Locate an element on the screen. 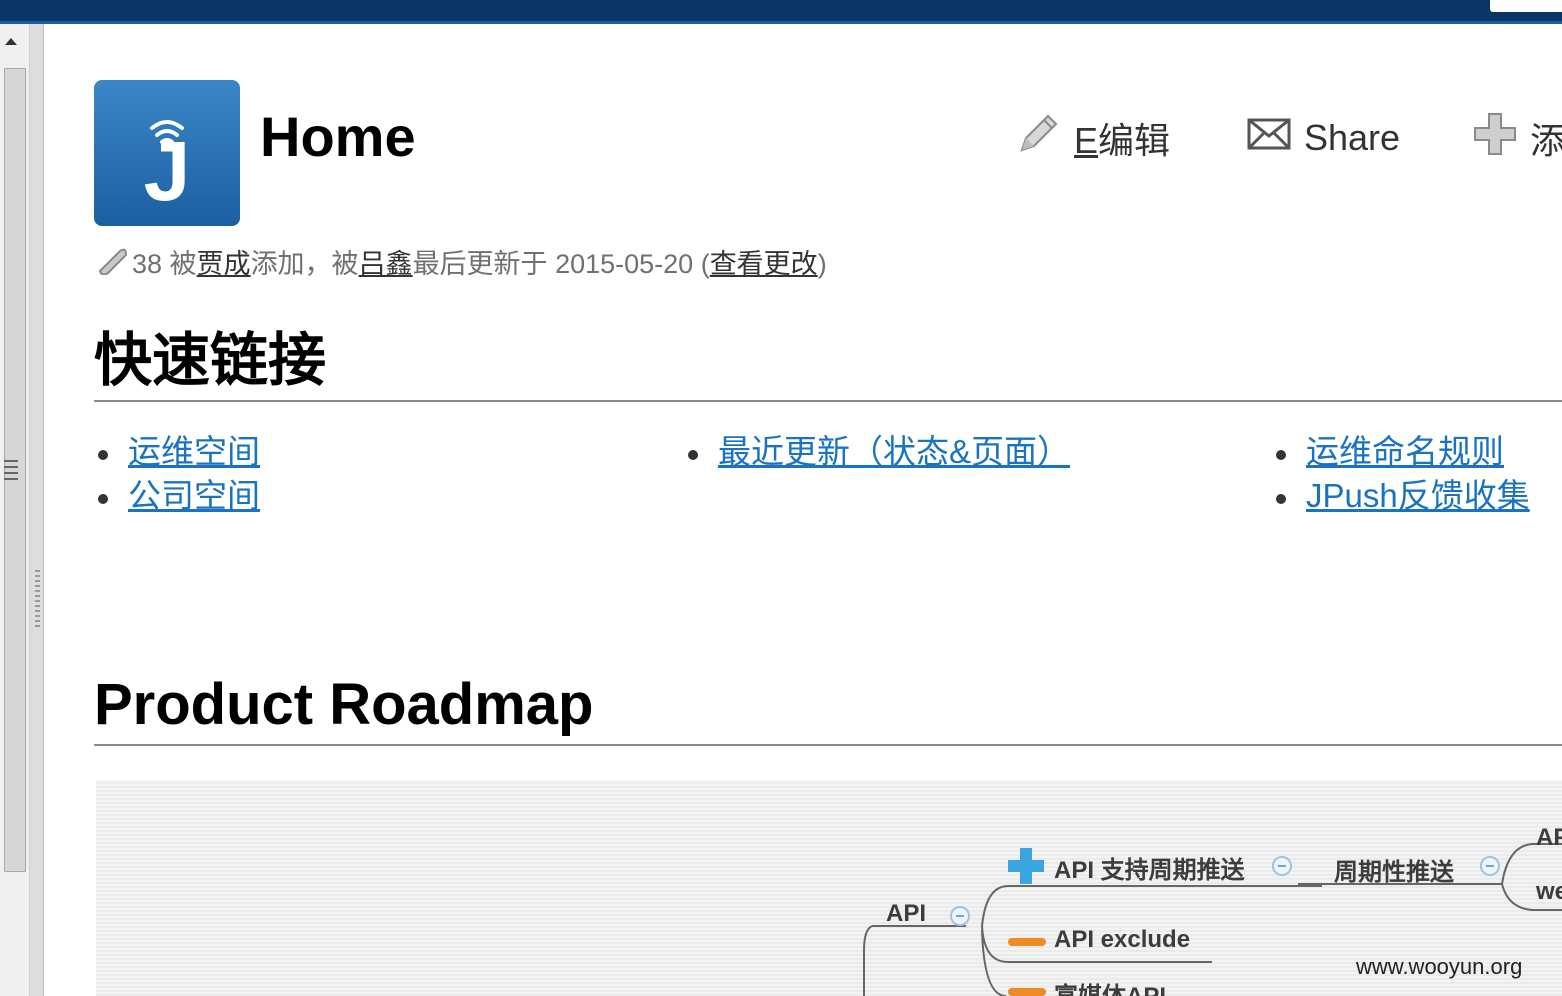 The height and width of the screenshot is (996, 1562). add-label: 添 is located at coordinates (1546, 140).